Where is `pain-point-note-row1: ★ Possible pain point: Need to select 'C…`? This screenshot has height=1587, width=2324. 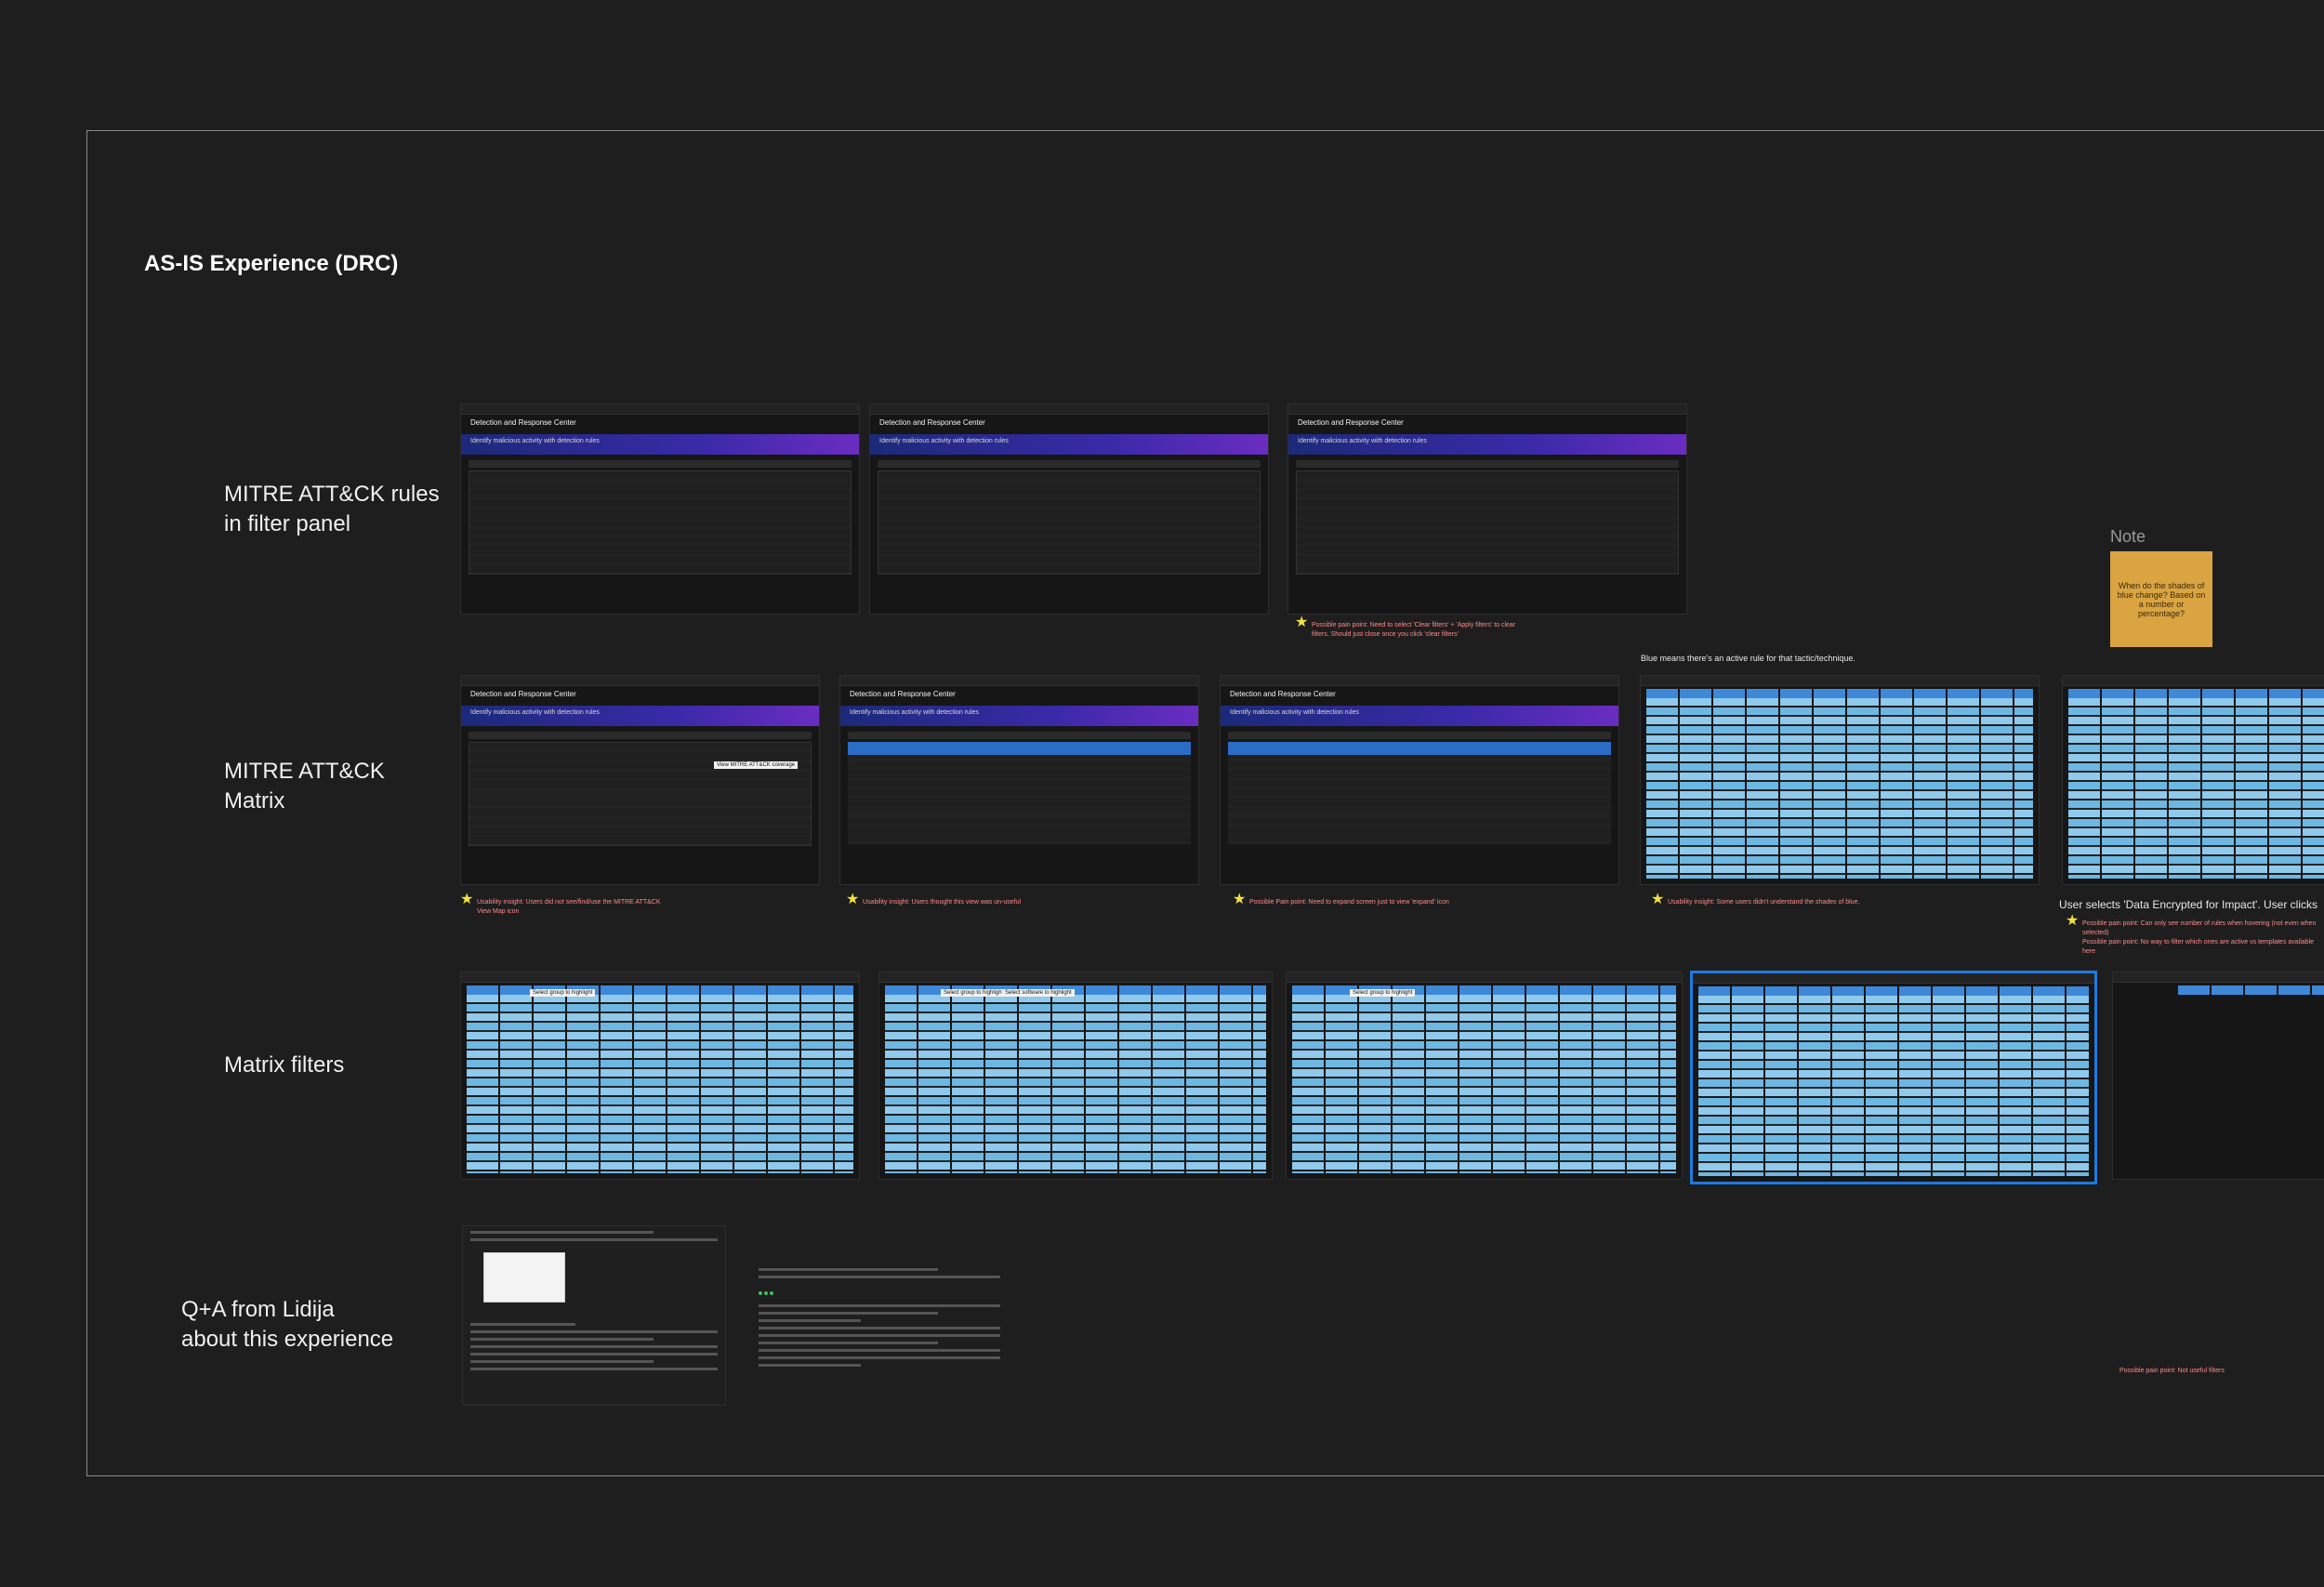 pain-point-note-row1: ★ Possible pain point: Need to select 'C… is located at coordinates (1410, 627).